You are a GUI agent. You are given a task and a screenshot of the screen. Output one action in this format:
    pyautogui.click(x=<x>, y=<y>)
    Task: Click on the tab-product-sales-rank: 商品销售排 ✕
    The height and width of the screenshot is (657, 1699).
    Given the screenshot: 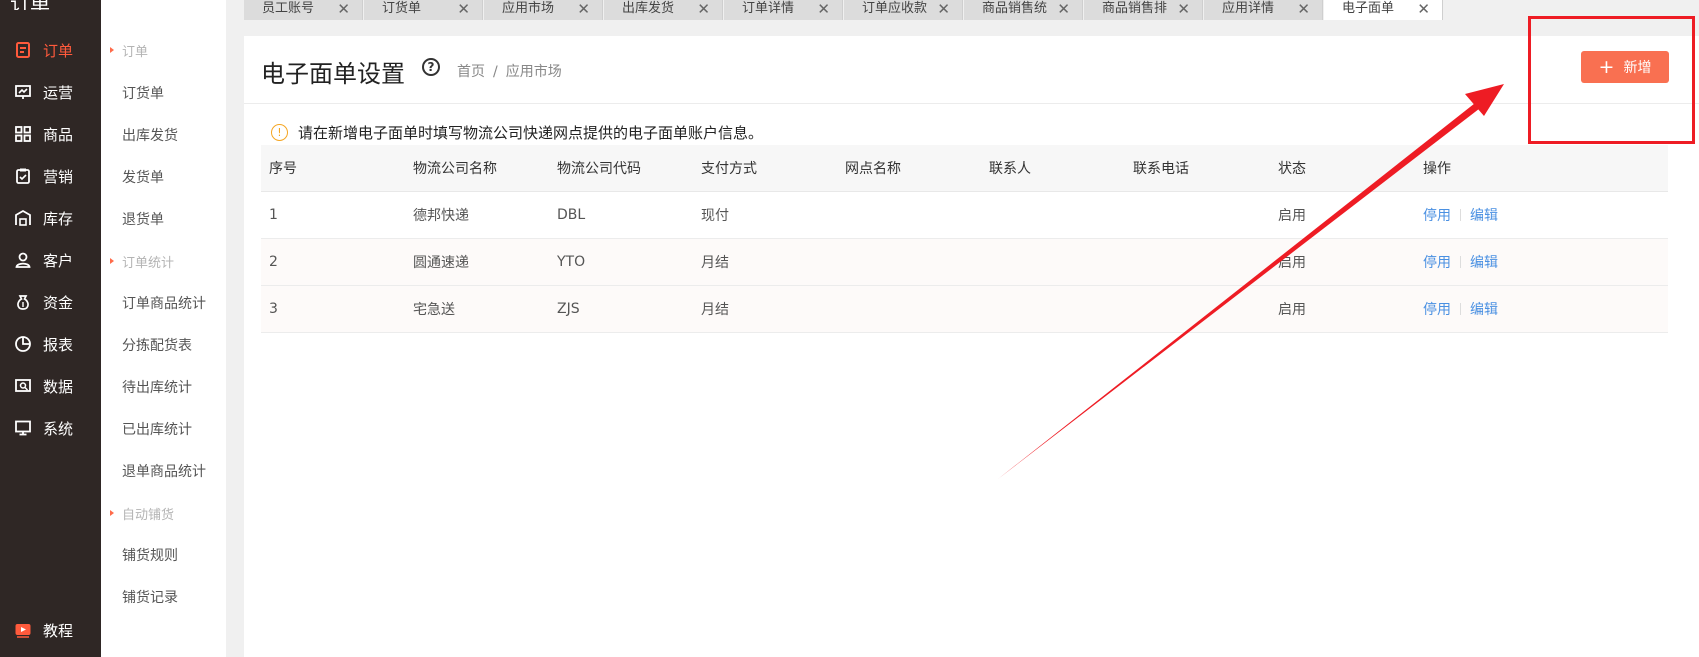 What is the action you would take?
    pyautogui.click(x=1143, y=10)
    